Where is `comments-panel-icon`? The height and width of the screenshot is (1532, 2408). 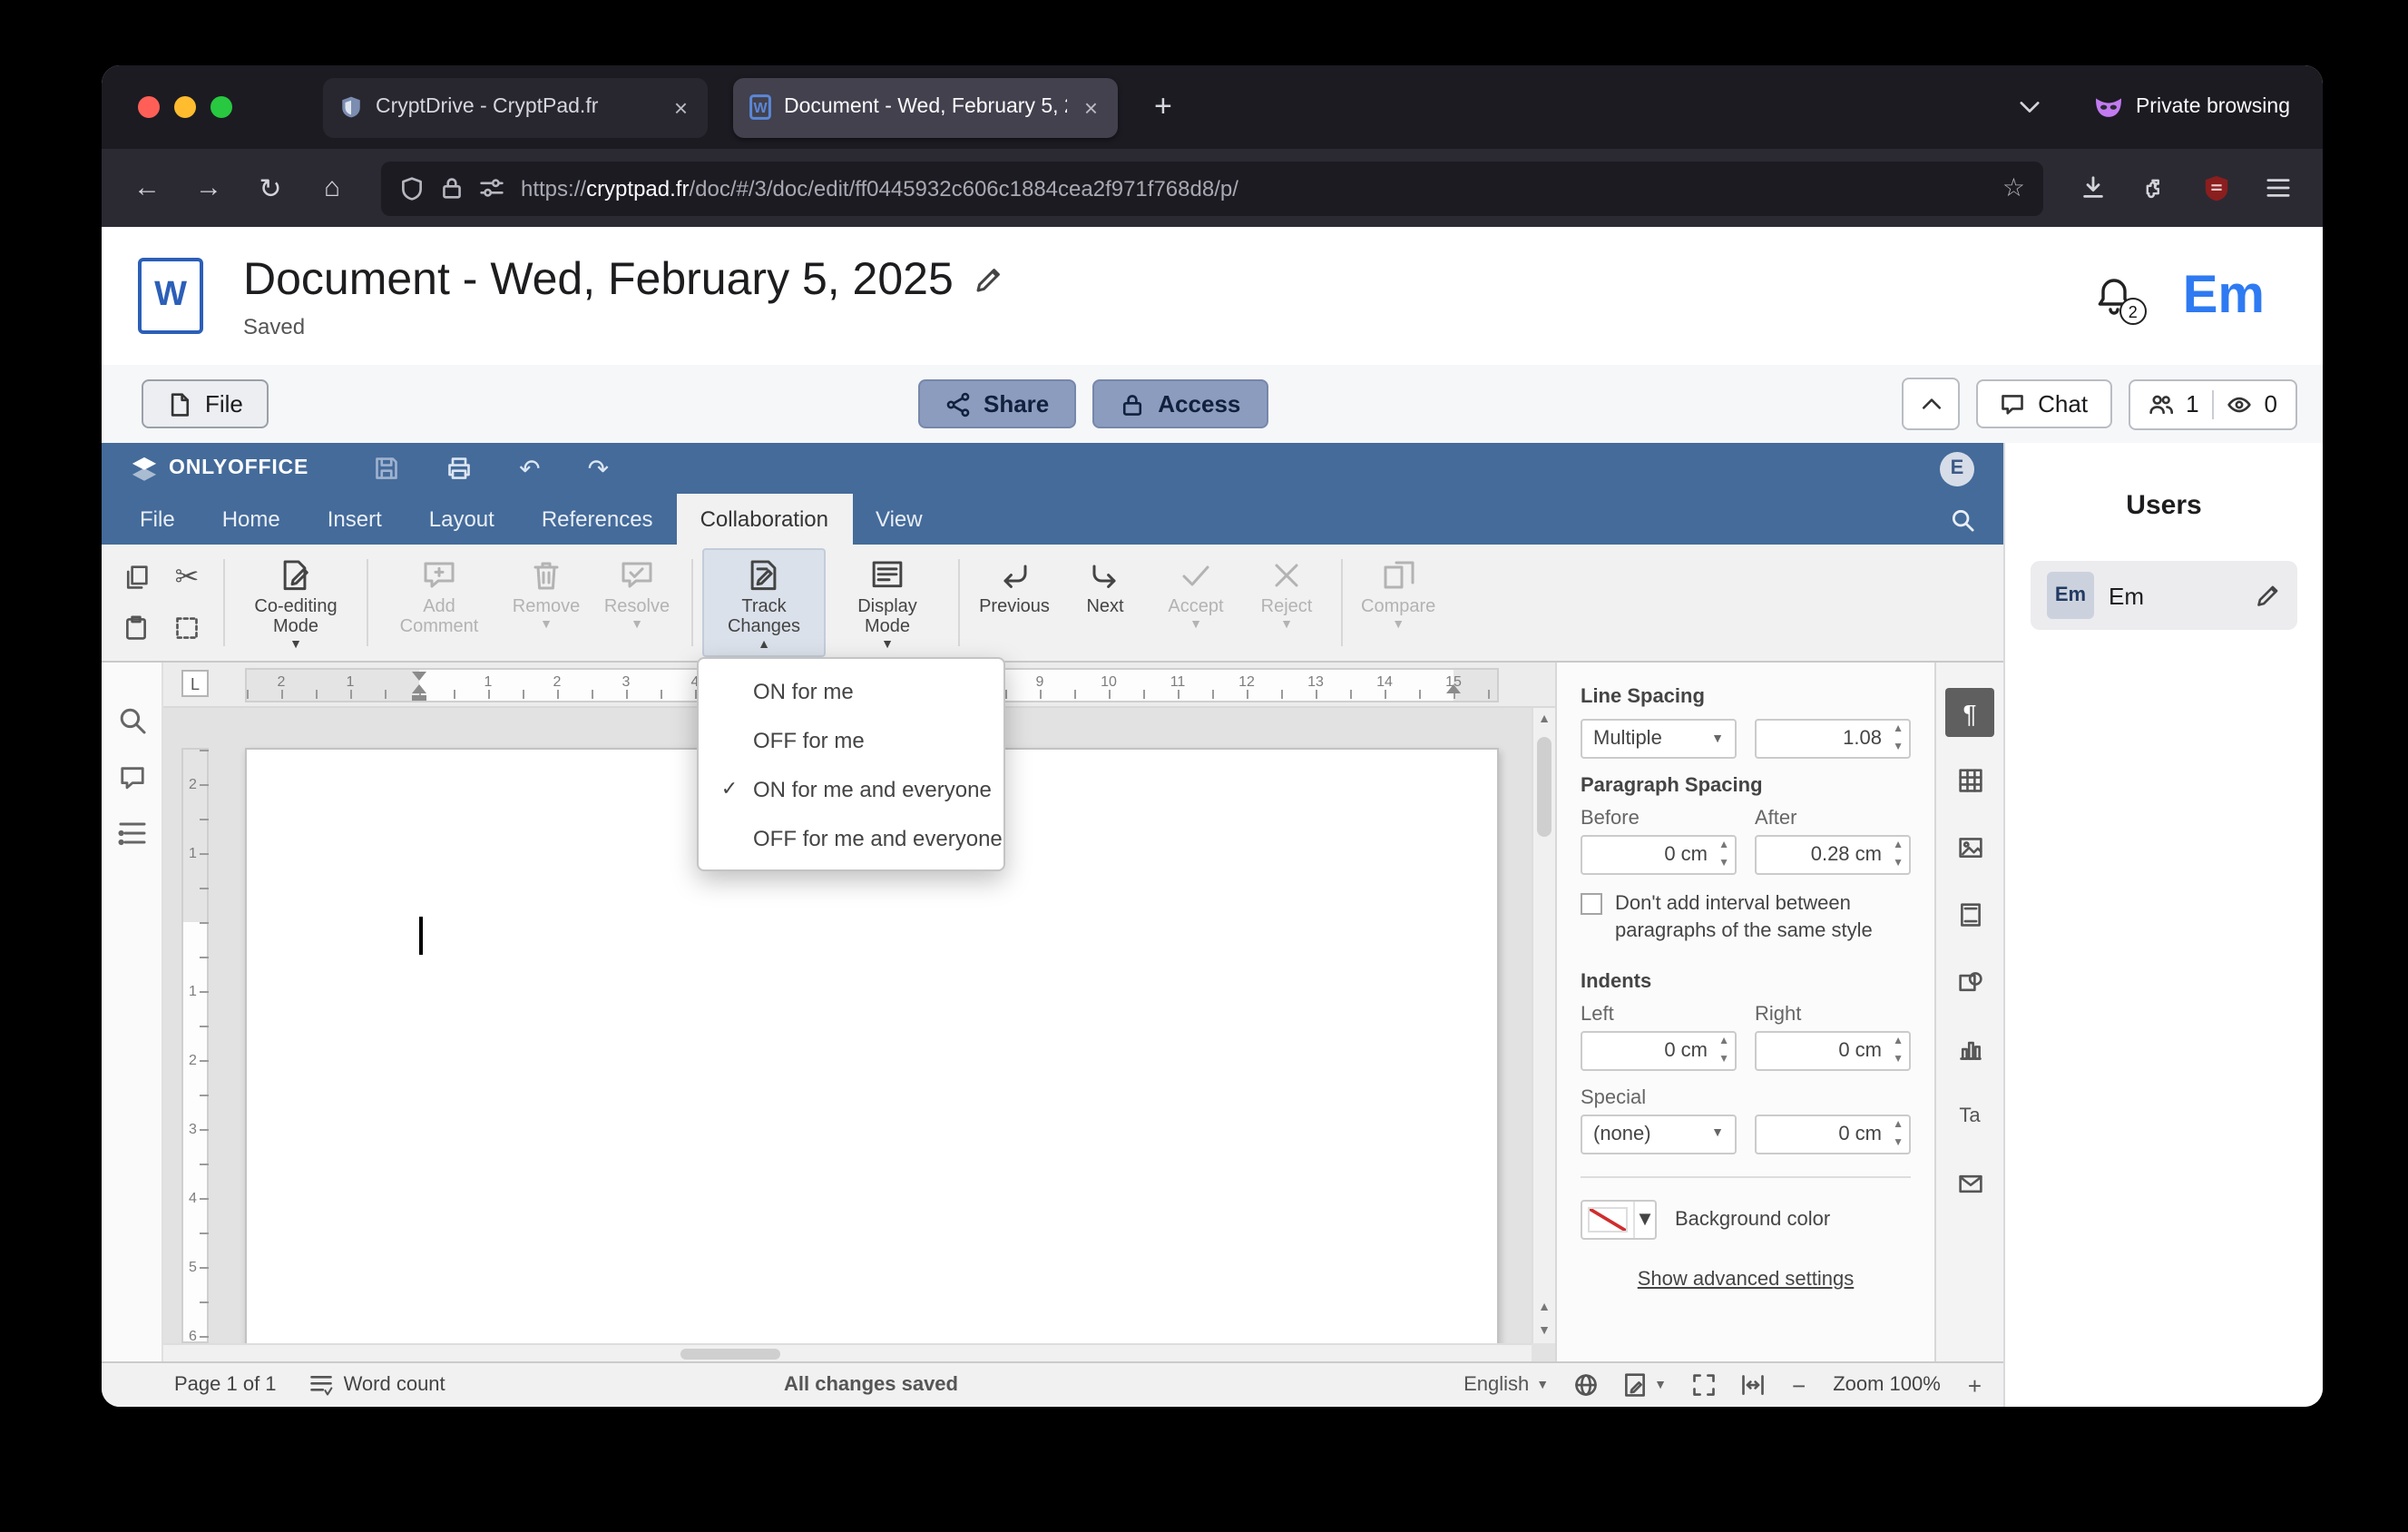
comments-panel-icon is located at coordinates (132, 777).